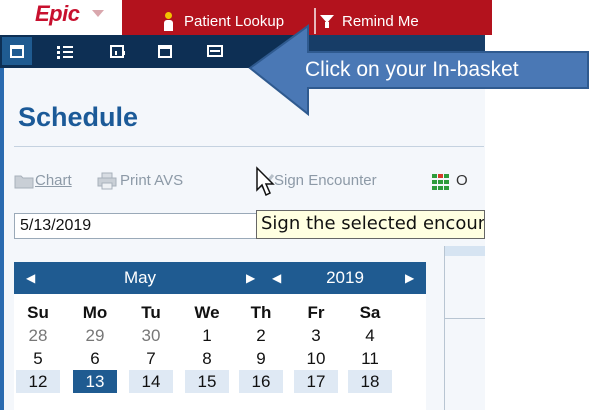 Image resolution: width=600 pixels, height=410 pixels. I want to click on window-button, so click(165, 51).